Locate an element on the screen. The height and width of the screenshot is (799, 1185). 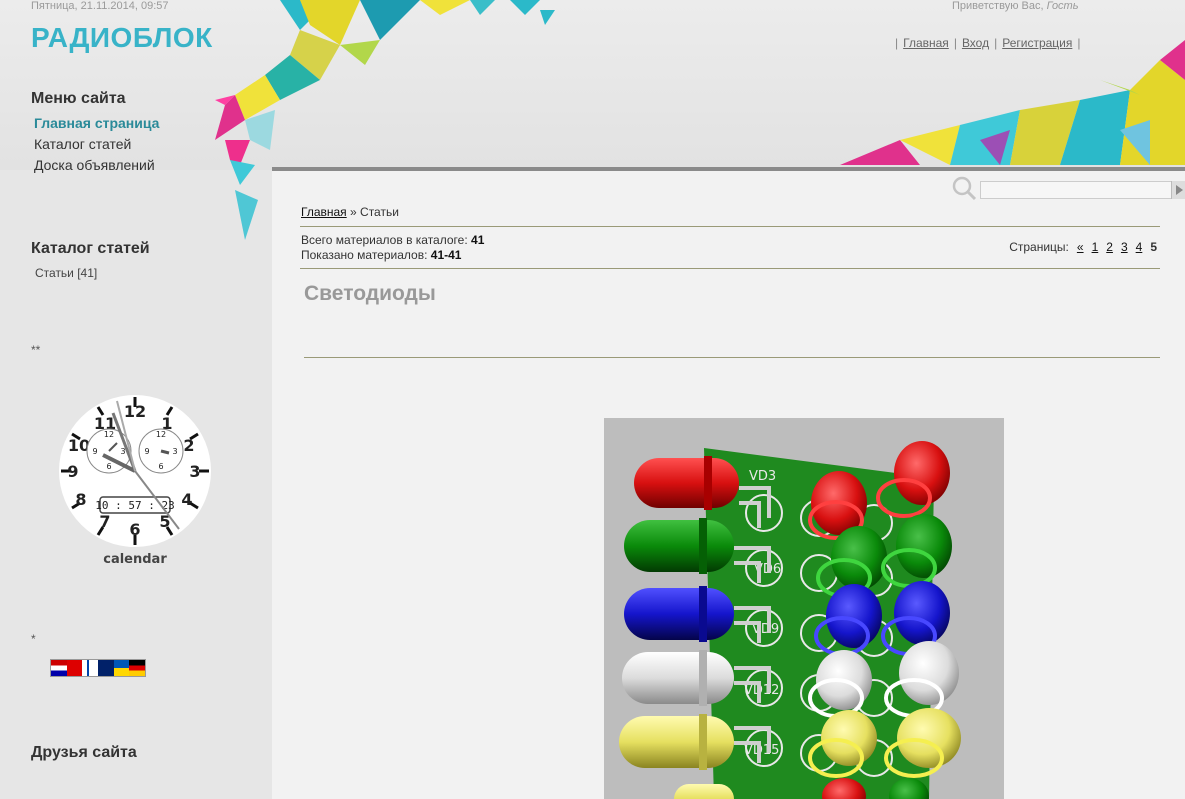
catalog-title: Каталог статей is located at coordinates (90, 248).